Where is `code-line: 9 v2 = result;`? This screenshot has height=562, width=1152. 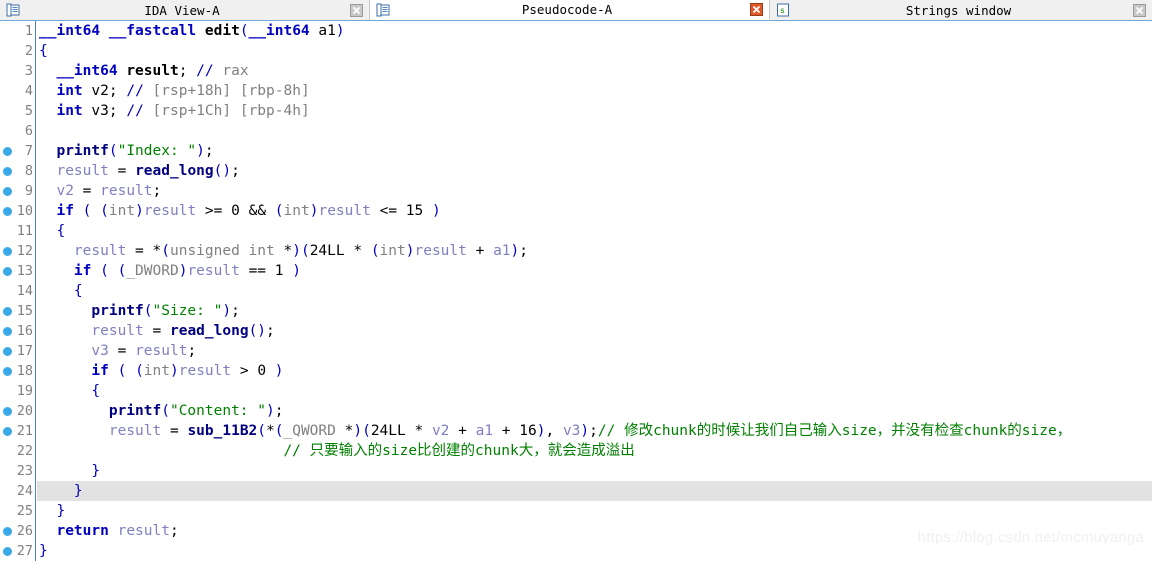
code-line: 9 v2 = result; is located at coordinates (576, 191).